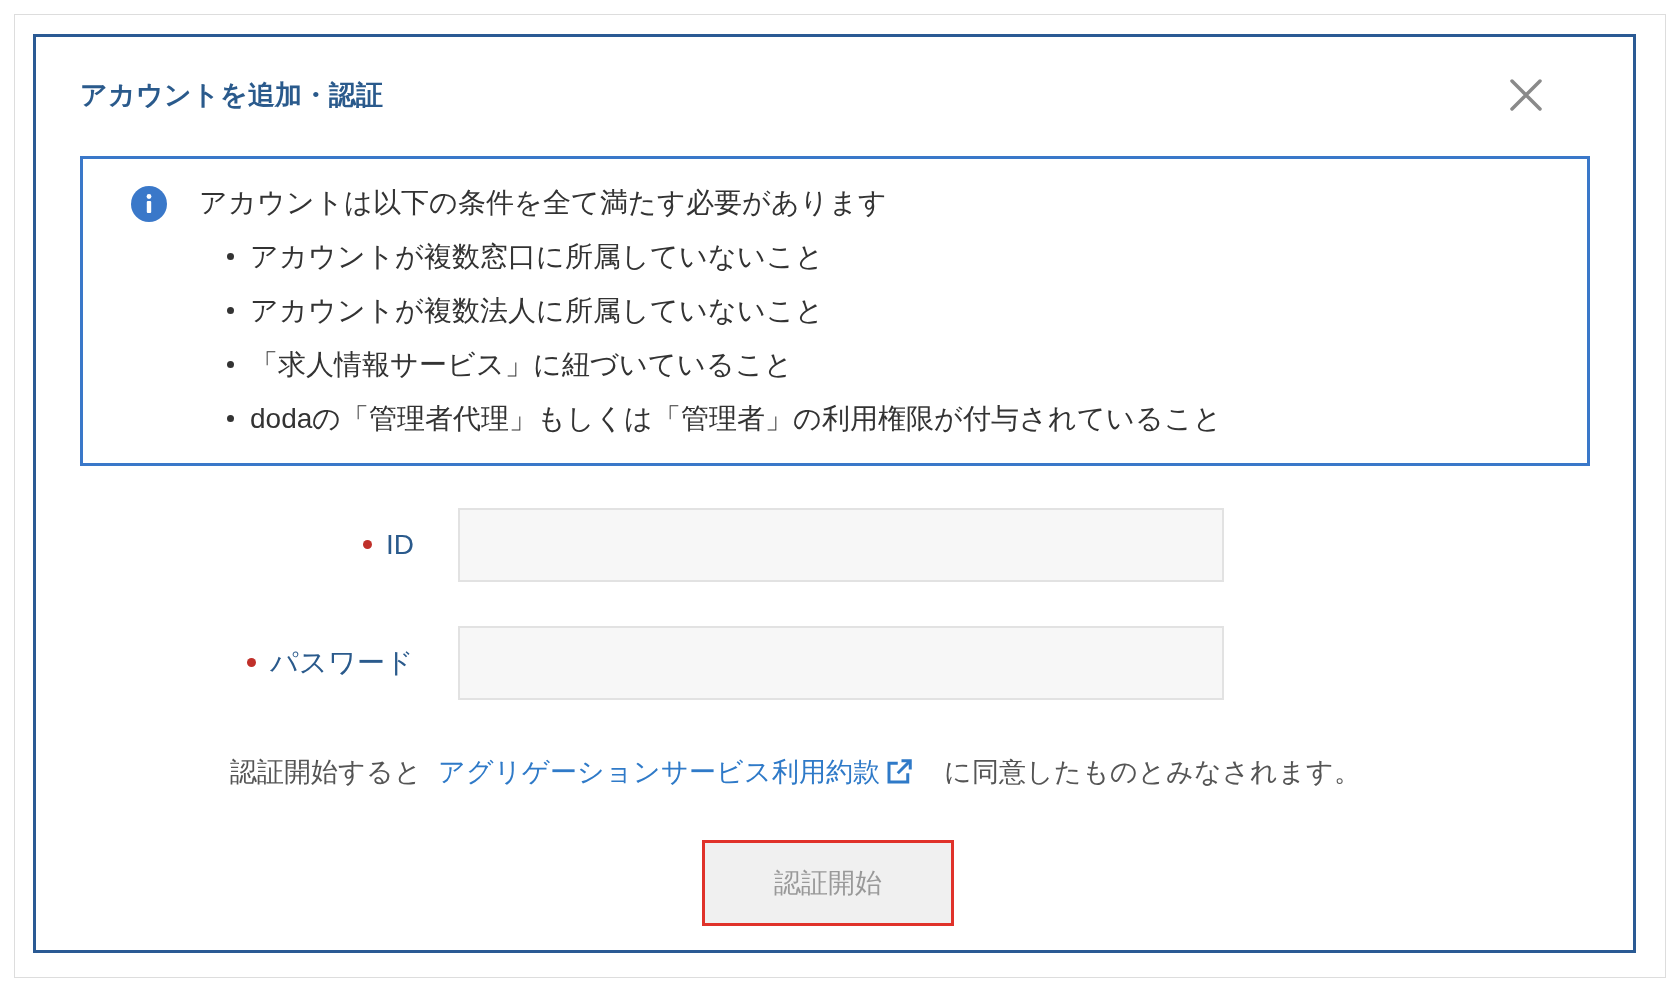 The image size is (1680, 992). What do you see at coordinates (149, 203) in the screenshot?
I see `info-icon` at bounding box center [149, 203].